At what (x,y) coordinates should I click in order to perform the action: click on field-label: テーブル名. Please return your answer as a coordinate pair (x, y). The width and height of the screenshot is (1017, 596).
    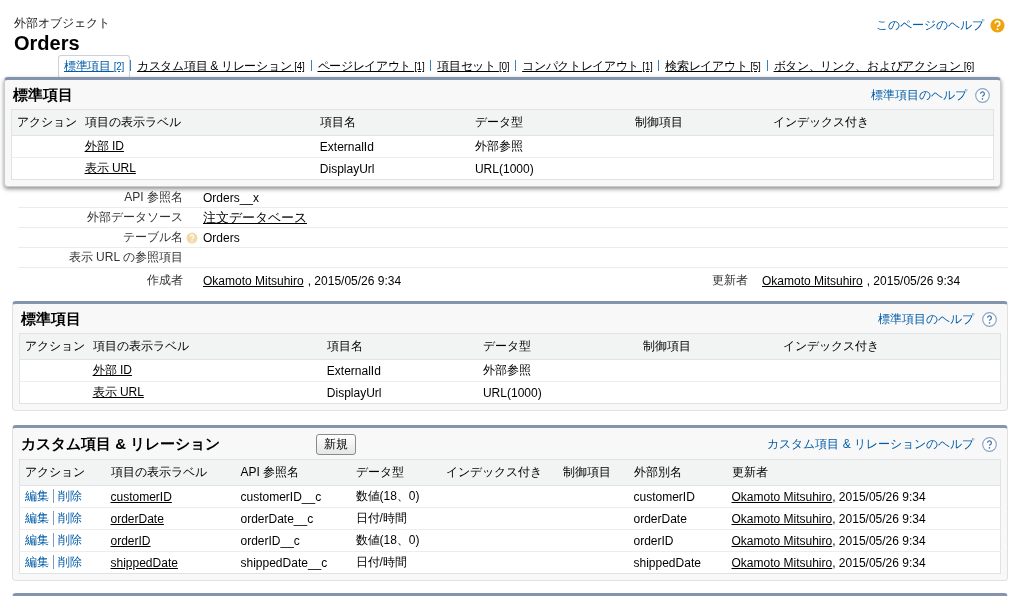
    Looking at the image, I should click on (152, 237).